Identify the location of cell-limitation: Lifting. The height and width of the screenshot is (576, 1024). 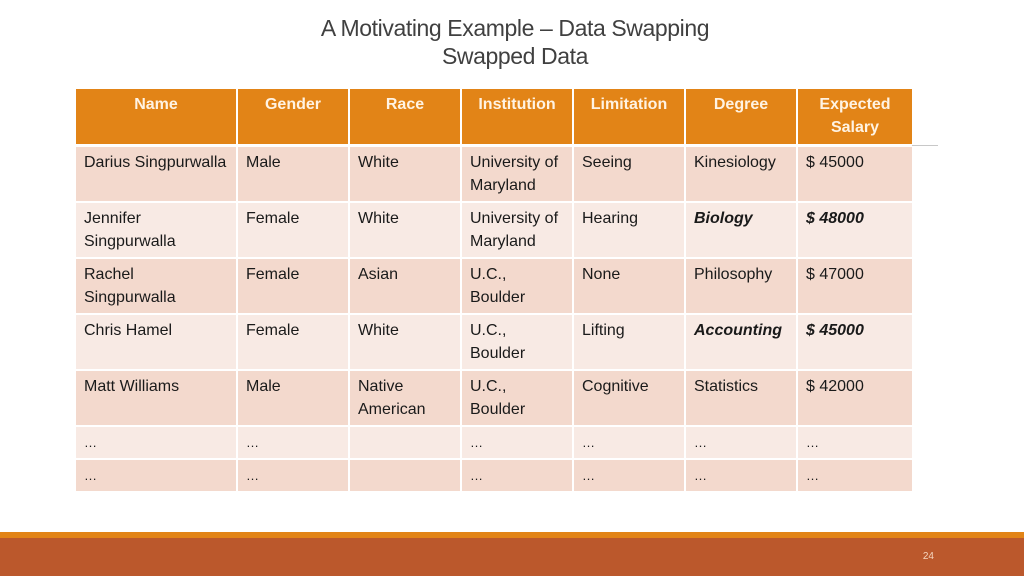
(630, 343).